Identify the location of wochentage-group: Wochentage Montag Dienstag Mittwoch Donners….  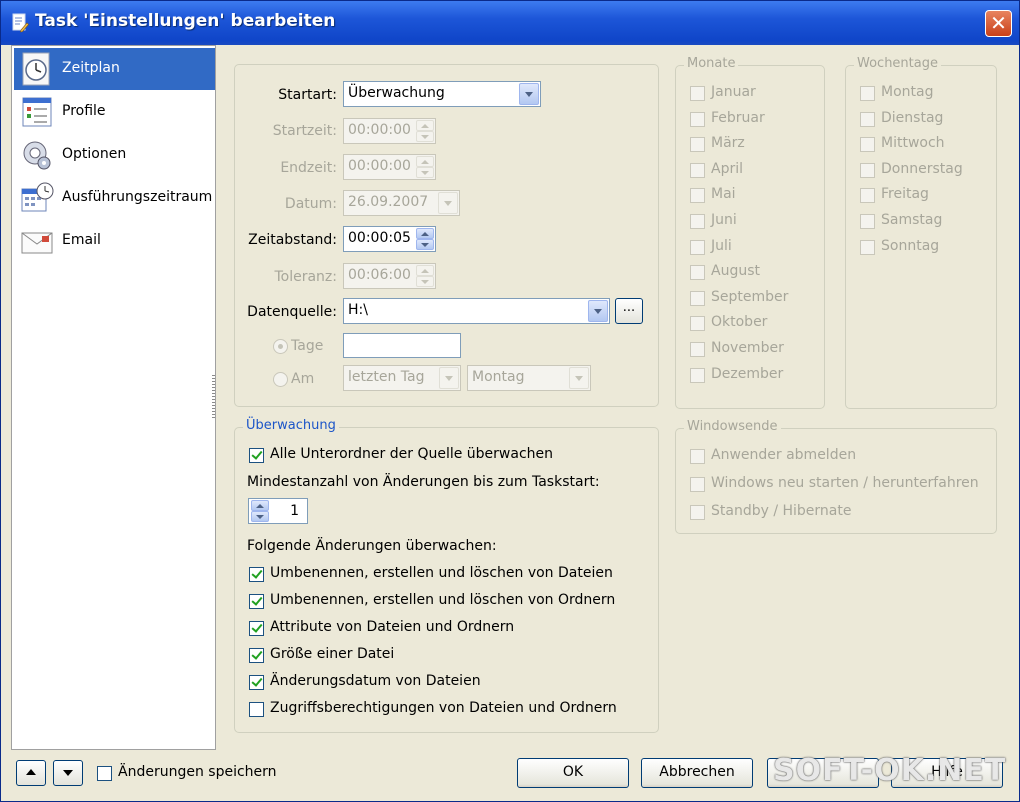
(921, 232).